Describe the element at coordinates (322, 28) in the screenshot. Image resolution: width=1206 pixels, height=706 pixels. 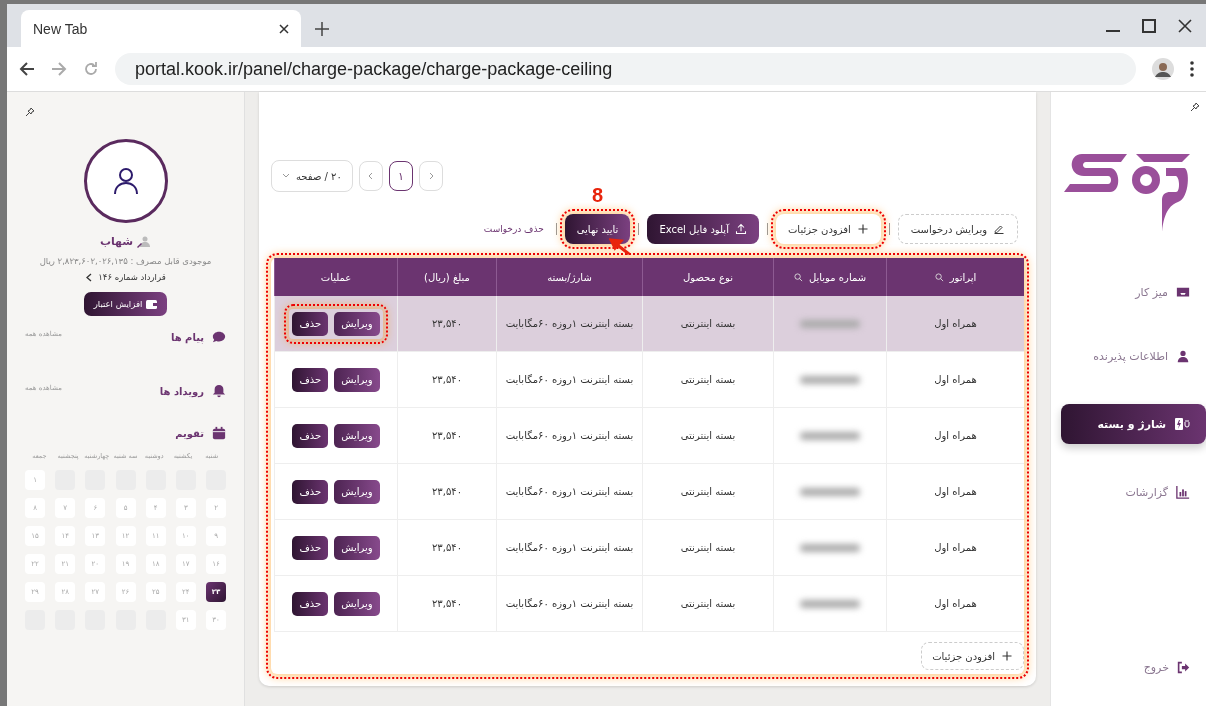
I see `new-tab-icon` at that location.